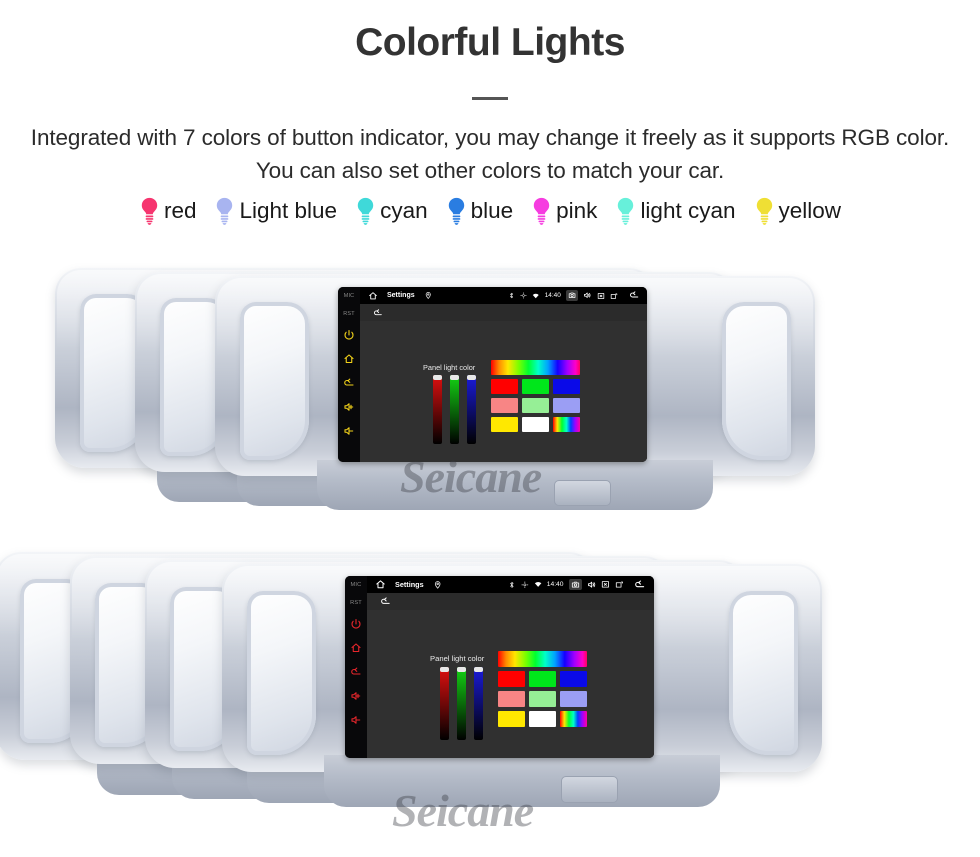 The image size is (980, 857). What do you see at coordinates (542, 689) in the screenshot?
I see `color-swatch-grid` at bounding box center [542, 689].